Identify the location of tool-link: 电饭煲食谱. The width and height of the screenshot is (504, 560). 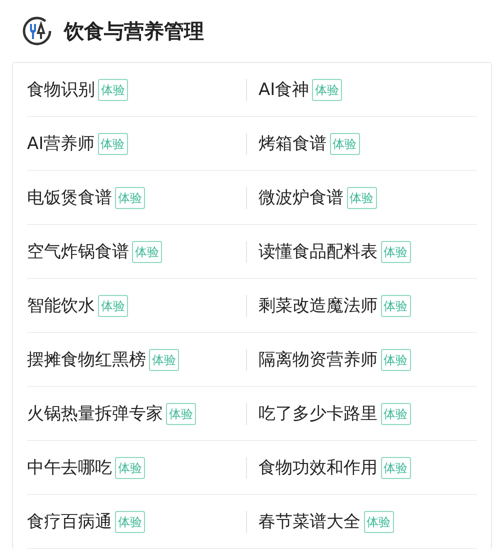
(69, 197).